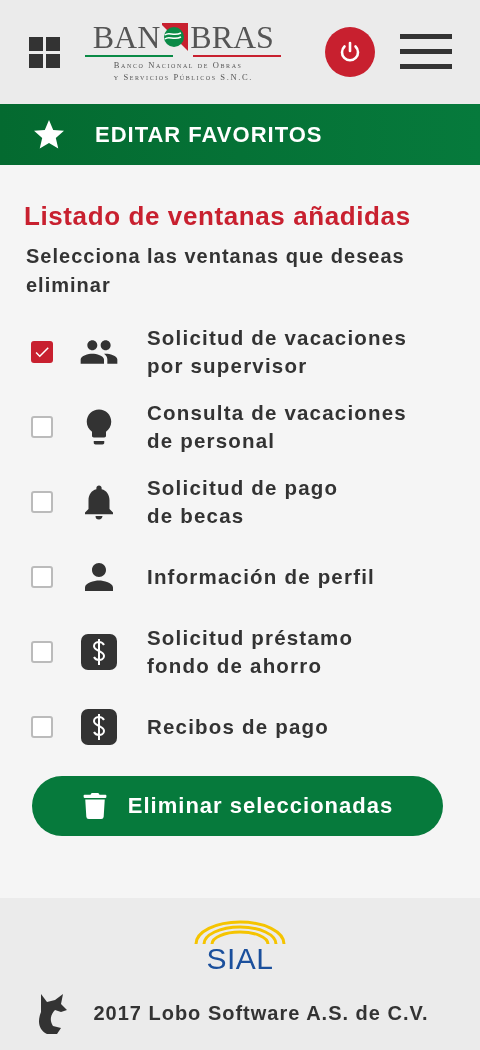 The height and width of the screenshot is (1050, 480). What do you see at coordinates (183, 71) in the screenshot?
I see `logo-subtitle: Banco Nacional de Obras y Servicios Públicos S.N.C.` at bounding box center [183, 71].